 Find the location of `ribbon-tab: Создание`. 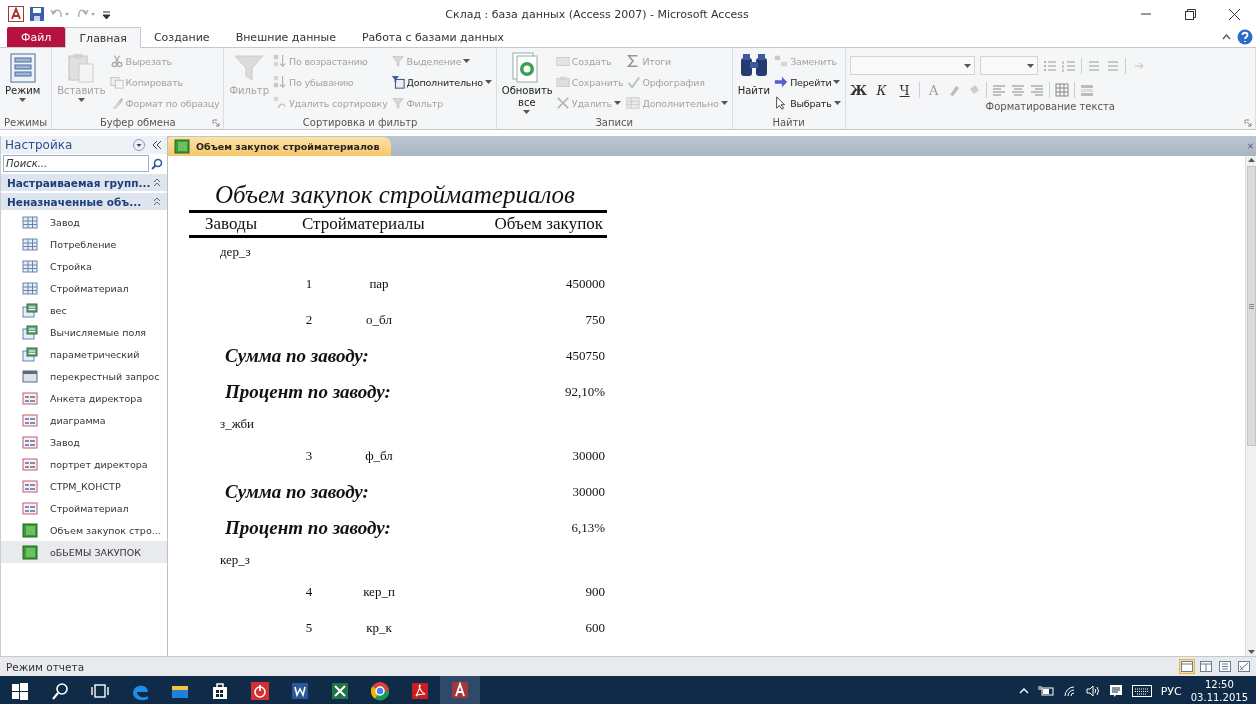

ribbon-tab: Создание is located at coordinates (181, 37).